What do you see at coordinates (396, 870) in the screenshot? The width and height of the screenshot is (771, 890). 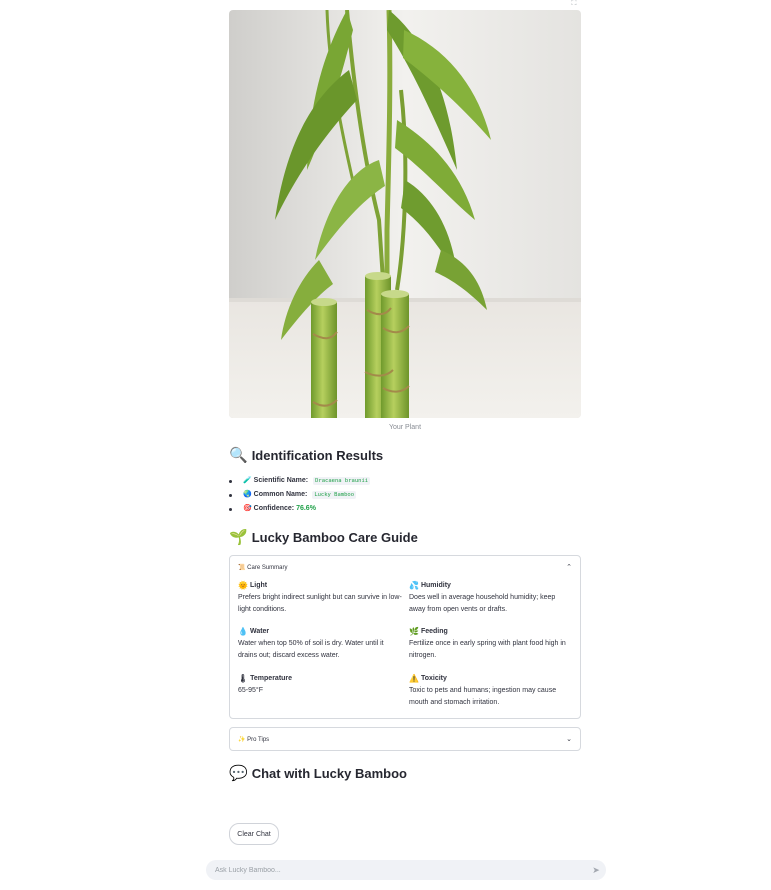 I see `chat-input` at bounding box center [396, 870].